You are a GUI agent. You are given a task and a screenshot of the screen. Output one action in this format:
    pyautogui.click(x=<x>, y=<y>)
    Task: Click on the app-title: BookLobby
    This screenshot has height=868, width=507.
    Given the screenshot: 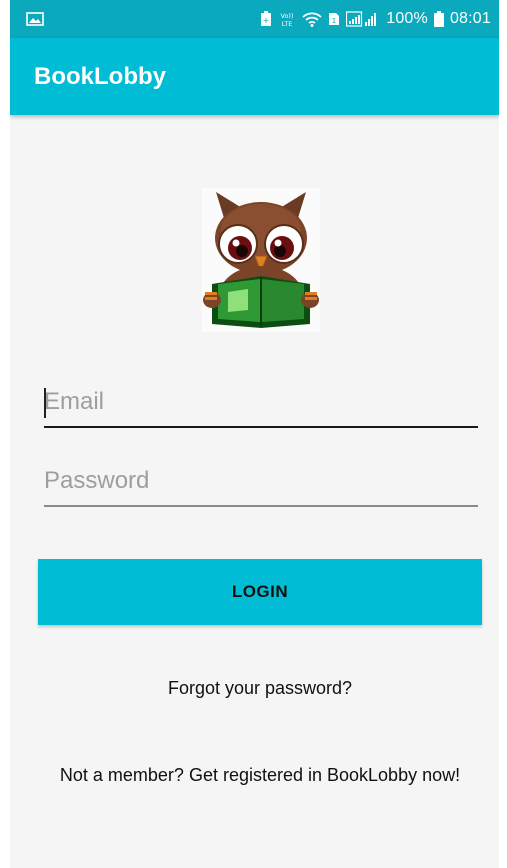 What is the action you would take?
    pyautogui.click(x=100, y=76)
    